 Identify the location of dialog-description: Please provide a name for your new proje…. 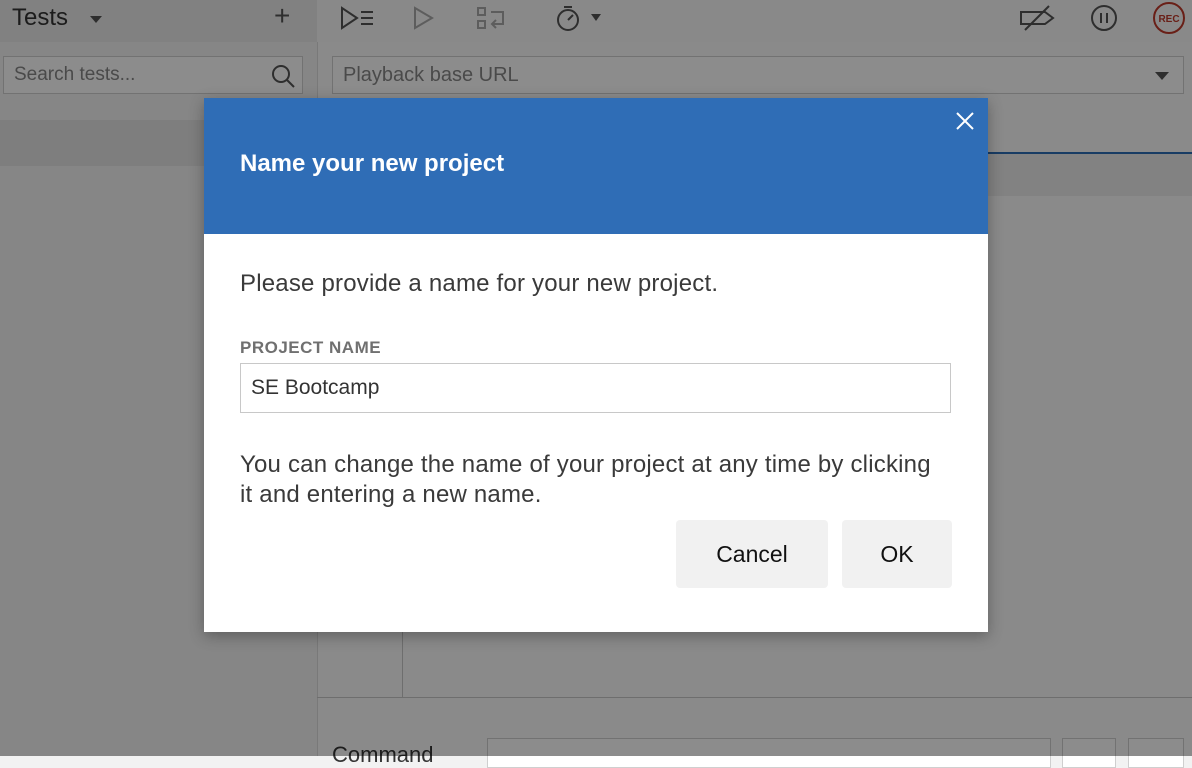
(479, 283).